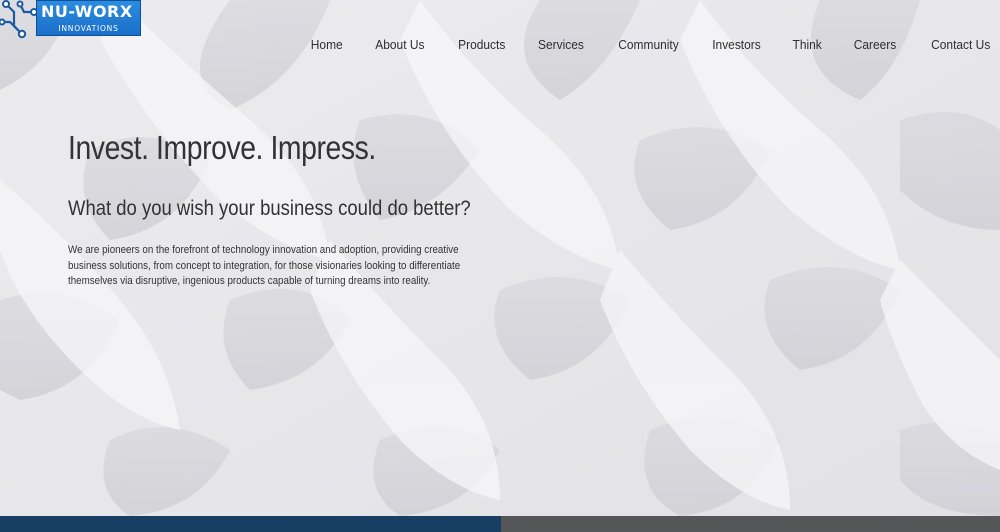  What do you see at coordinates (750, 524) in the screenshot?
I see `footer-bar-right` at bounding box center [750, 524].